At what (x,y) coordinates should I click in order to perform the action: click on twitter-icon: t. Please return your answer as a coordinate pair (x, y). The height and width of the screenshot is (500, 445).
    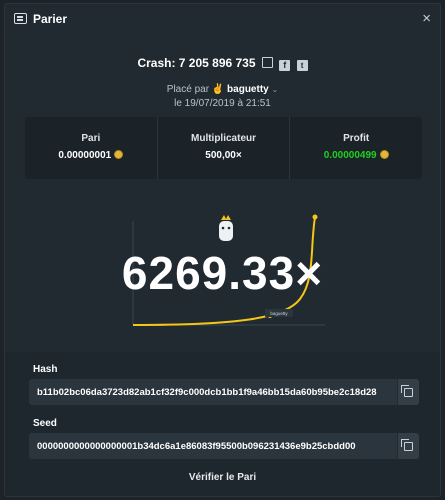
    Looking at the image, I should click on (302, 65).